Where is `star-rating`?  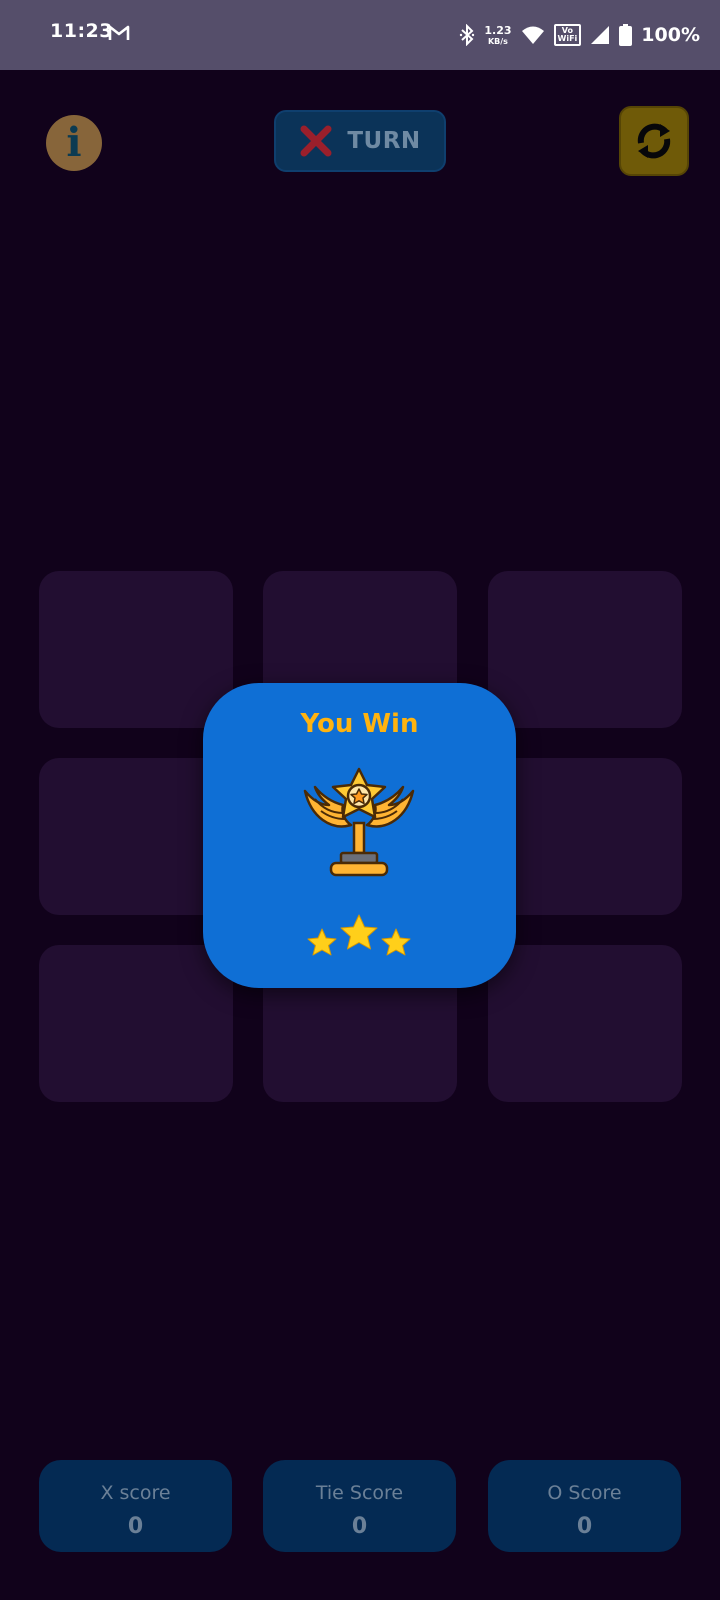 star-rating is located at coordinates (359, 935).